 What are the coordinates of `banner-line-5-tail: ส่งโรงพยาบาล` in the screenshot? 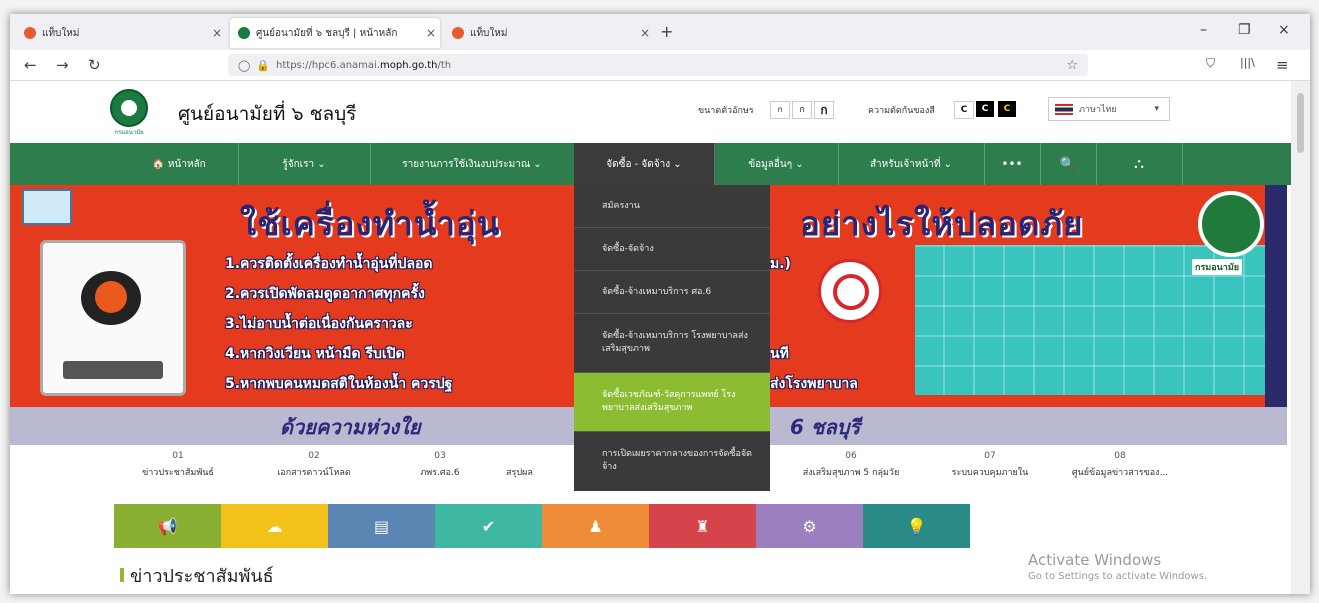 It's located at (814, 384).